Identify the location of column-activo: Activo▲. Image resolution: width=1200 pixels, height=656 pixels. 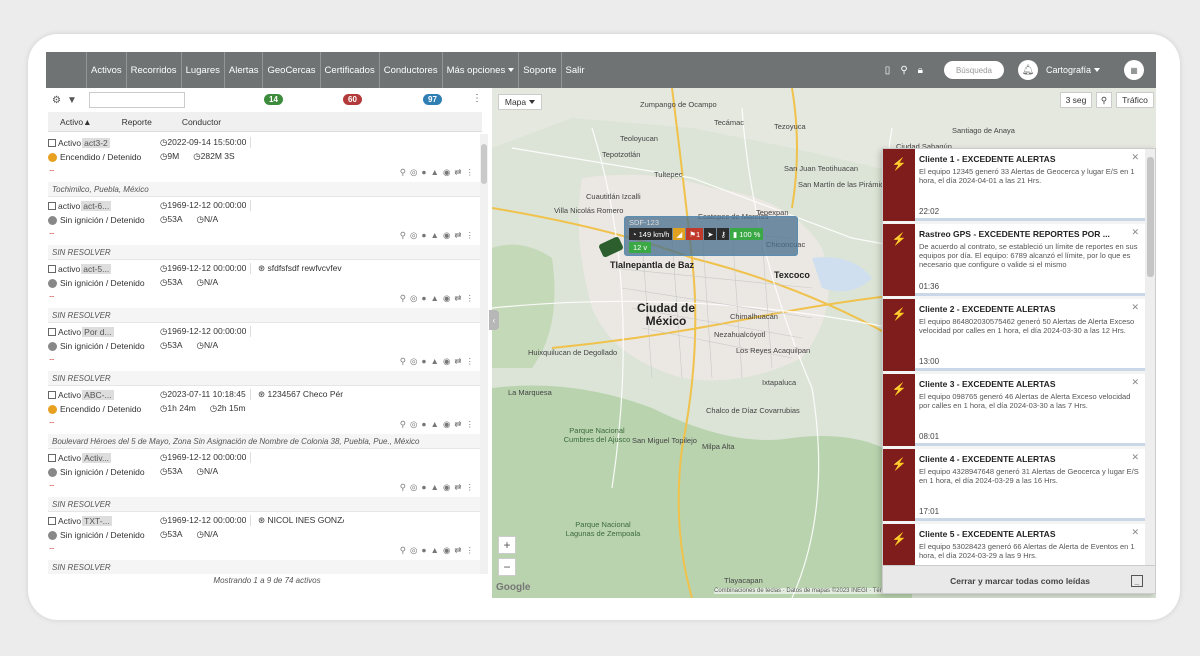
(76, 122).